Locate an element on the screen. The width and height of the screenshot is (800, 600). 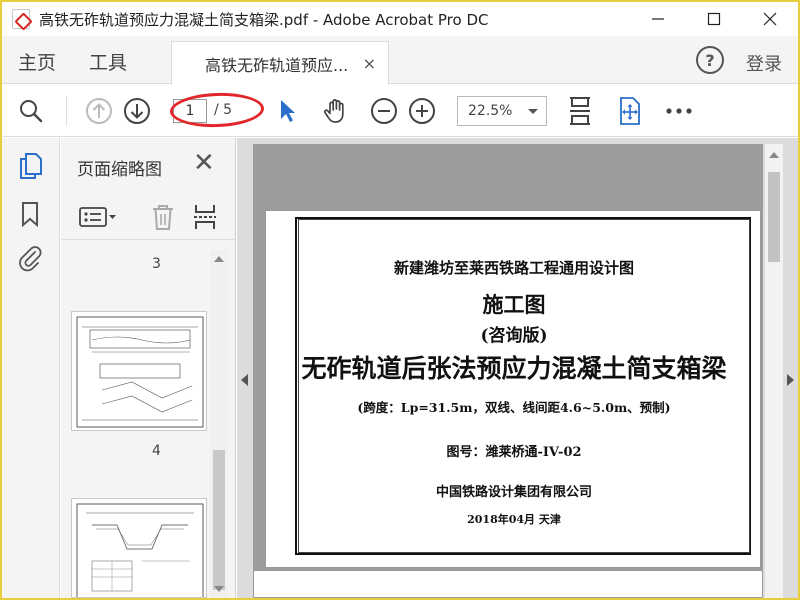
insert-page-icon is located at coordinates (205, 217).